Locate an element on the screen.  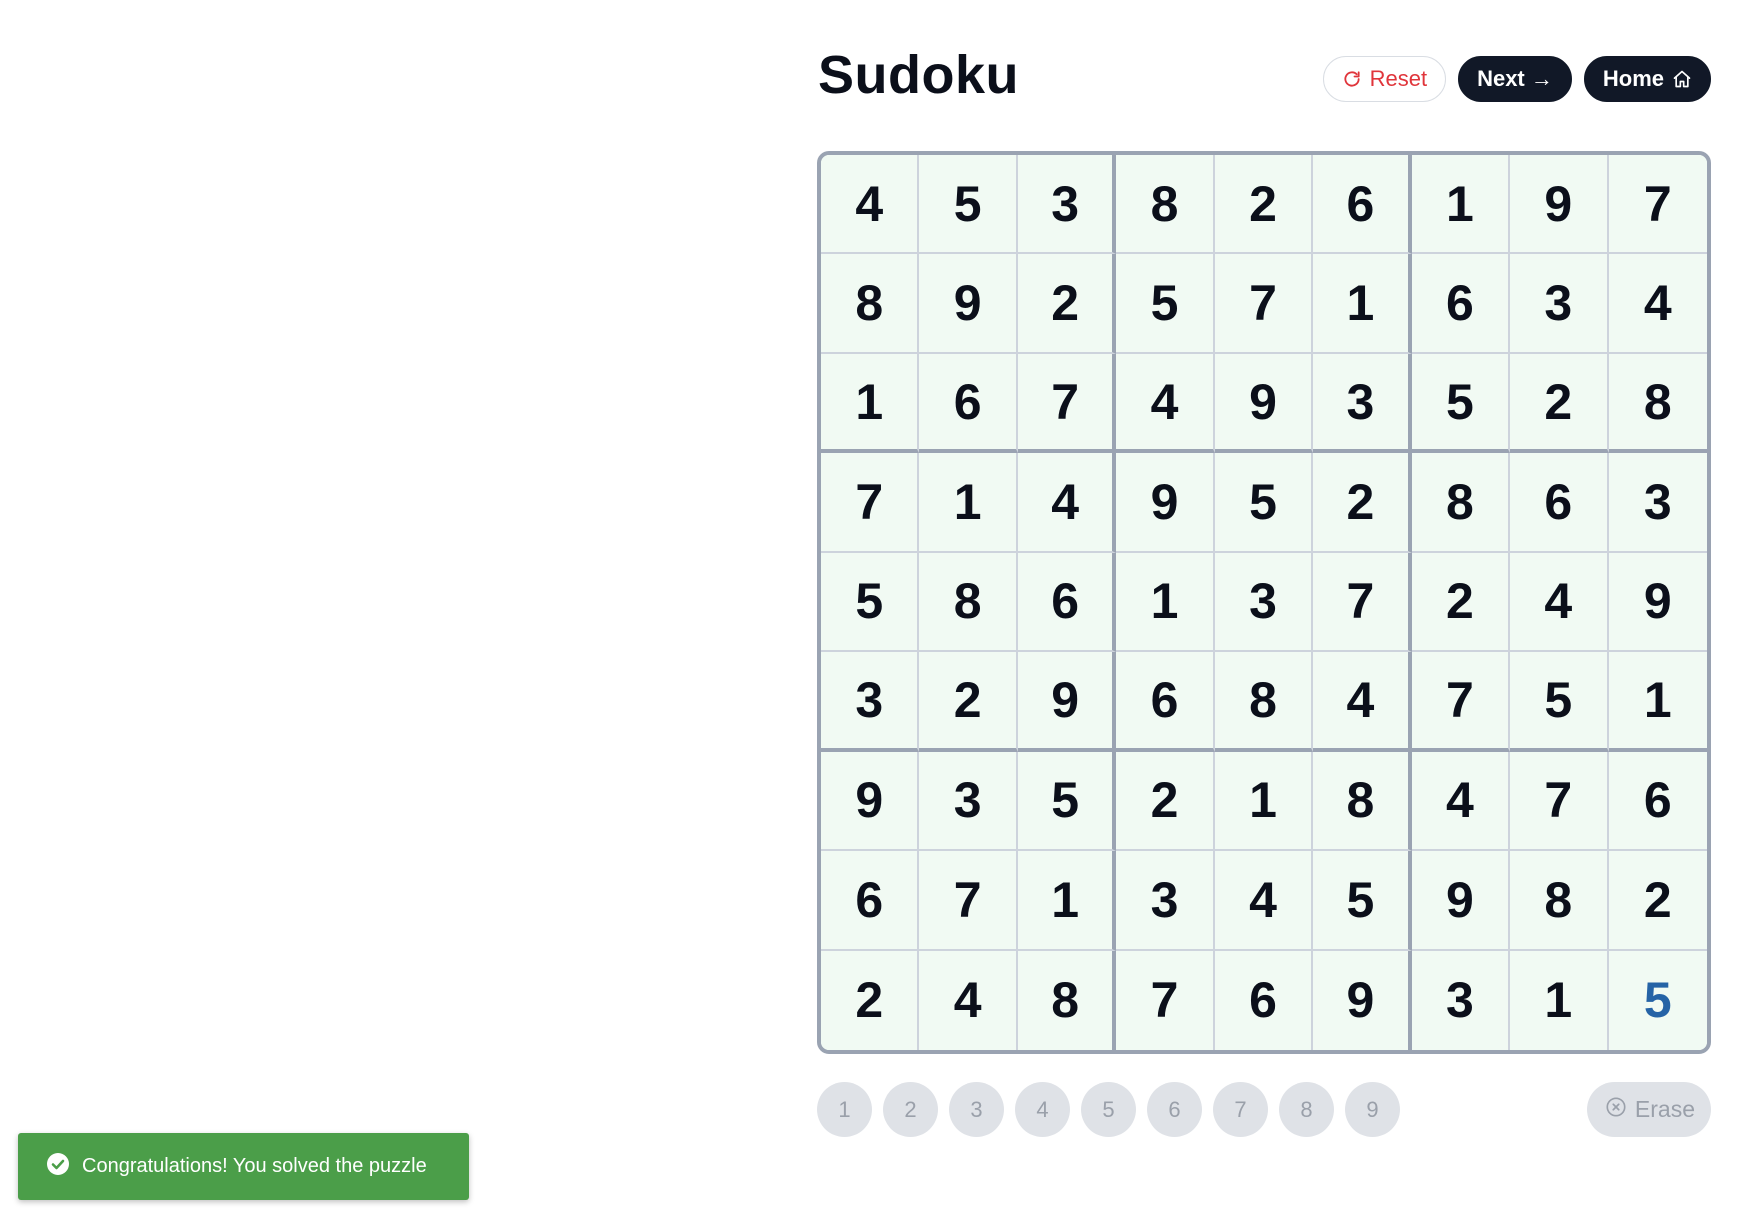
number-pad: 123456789 is located at coordinates (1108, 1109).